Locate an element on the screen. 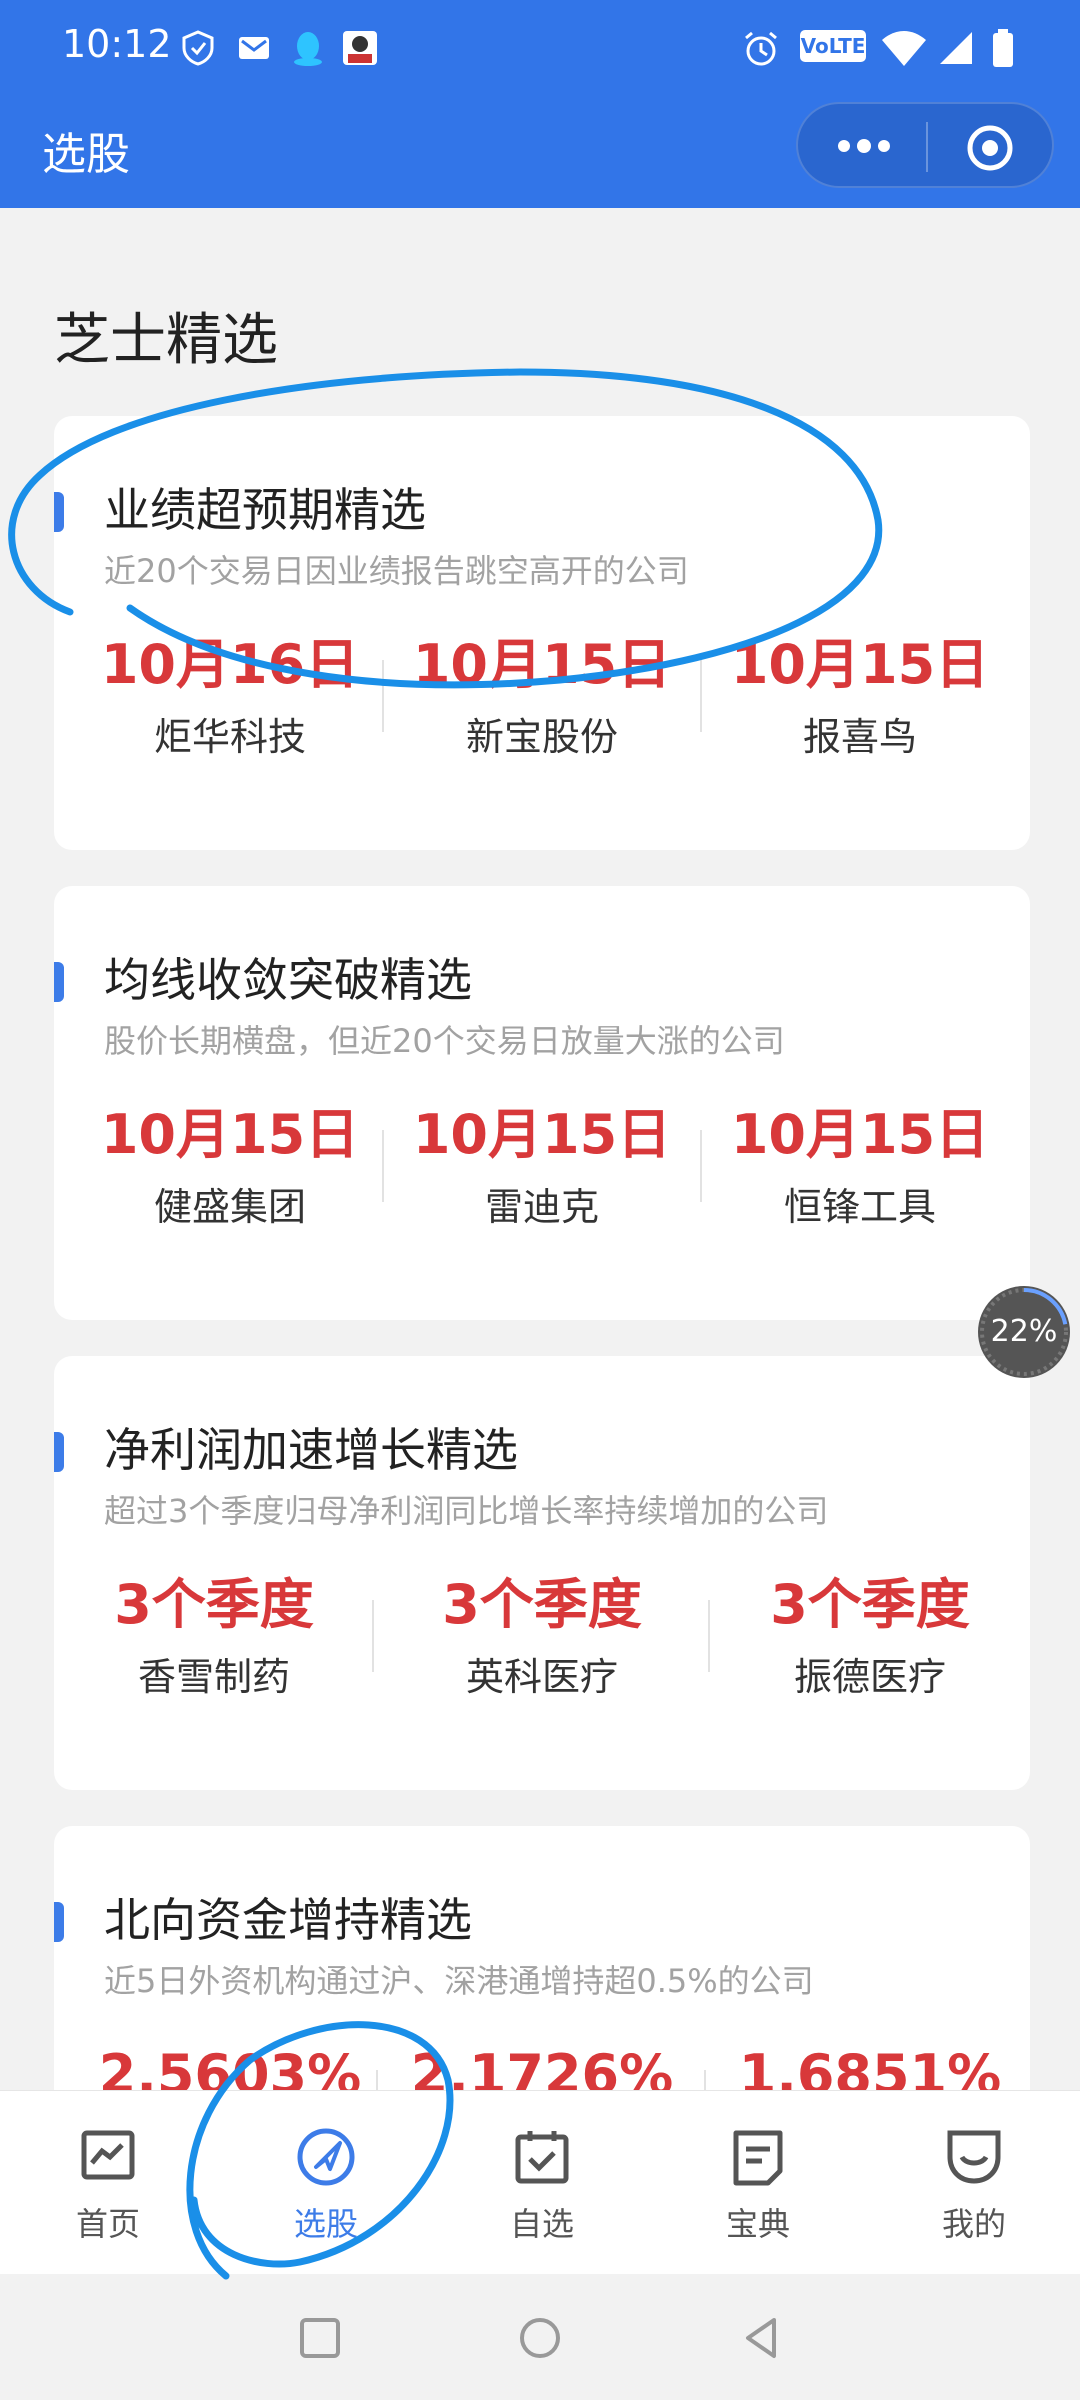 Image resolution: width=1080 pixels, height=2400 pixels. card-title: 均线收敛突破精选 is located at coordinates (288, 980).